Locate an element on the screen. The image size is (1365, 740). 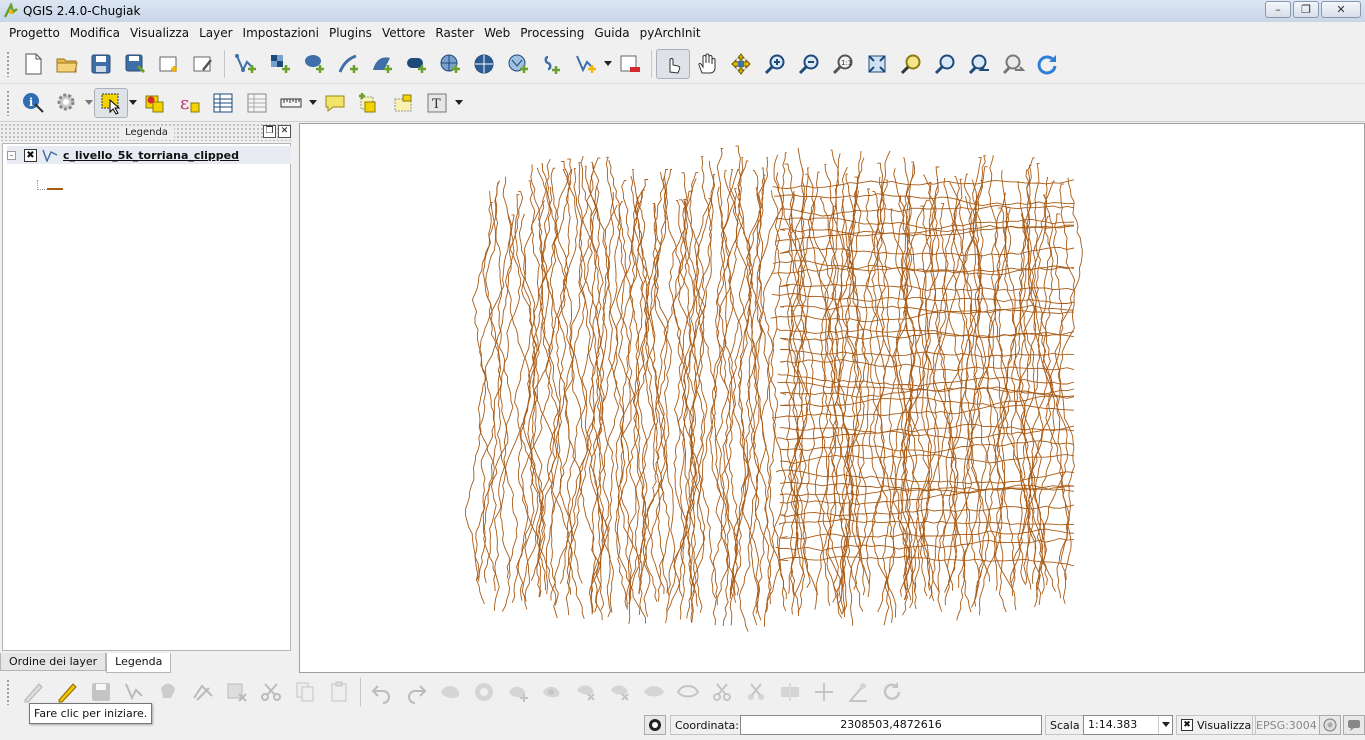
field-calculator-button: ε is located at coordinates (189, 103).